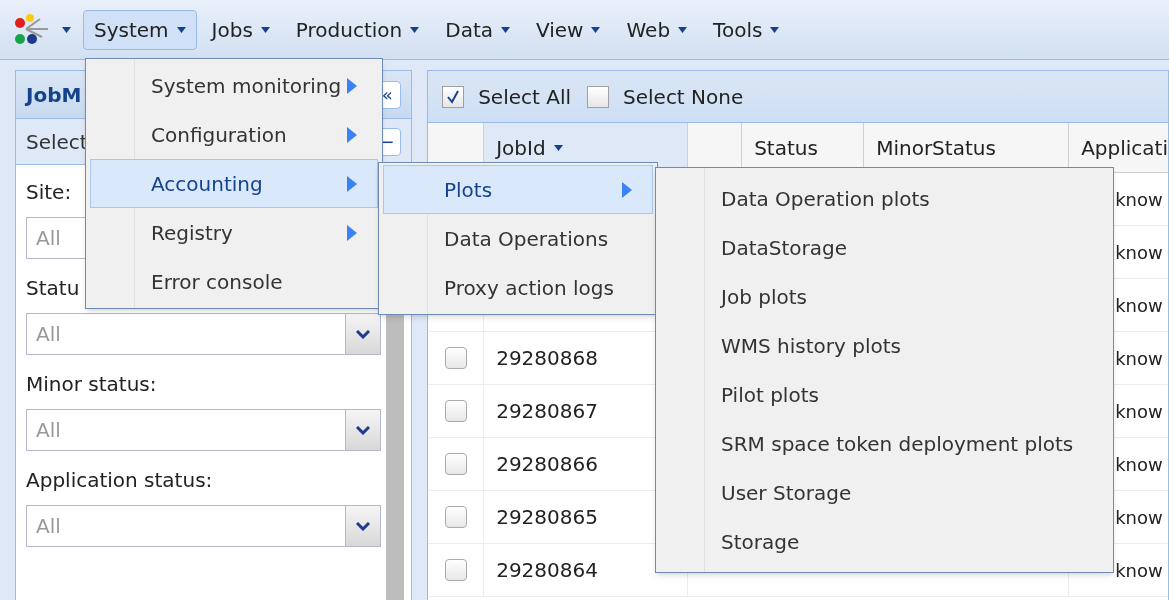  Describe the element at coordinates (240, 29) in the screenshot. I see `menu-bar-item: Jobs` at that location.